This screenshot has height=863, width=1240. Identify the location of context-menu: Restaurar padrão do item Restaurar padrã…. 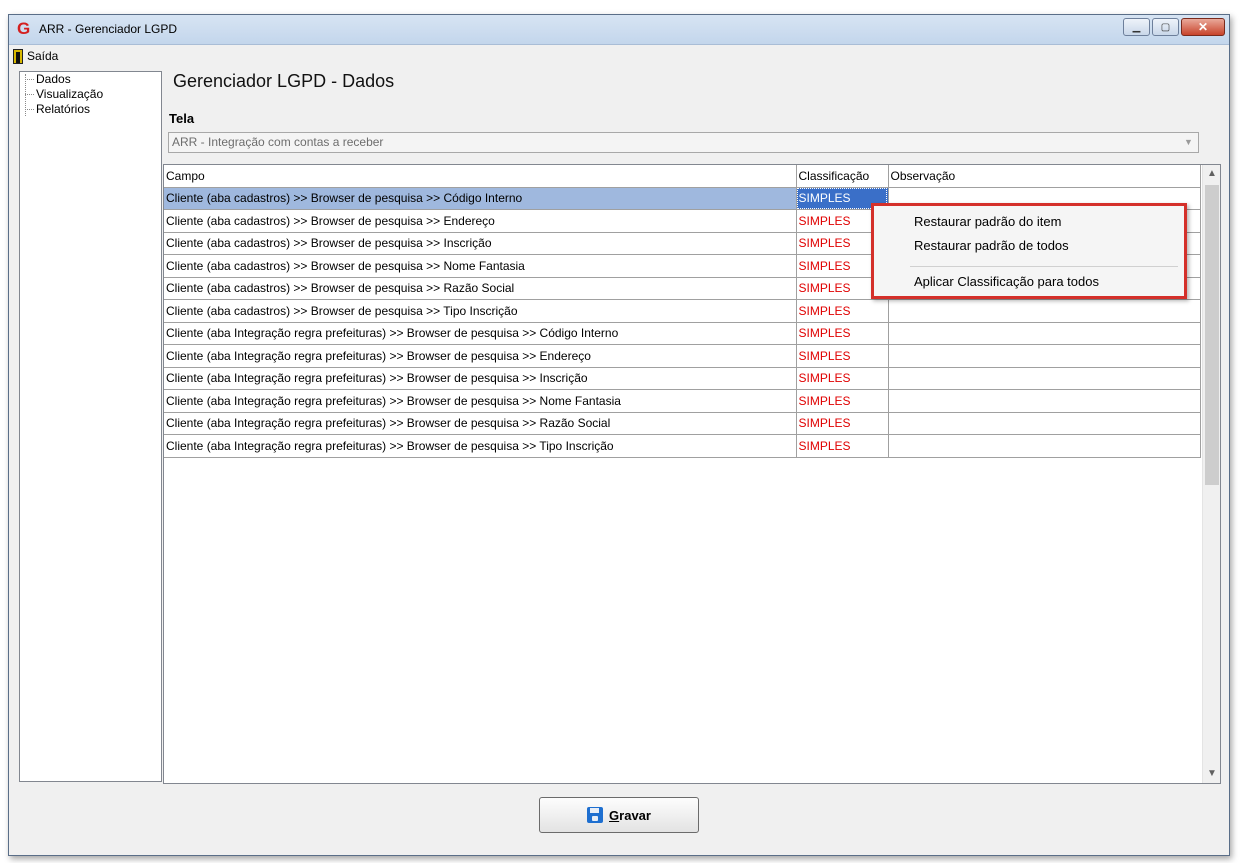
(1029, 251).